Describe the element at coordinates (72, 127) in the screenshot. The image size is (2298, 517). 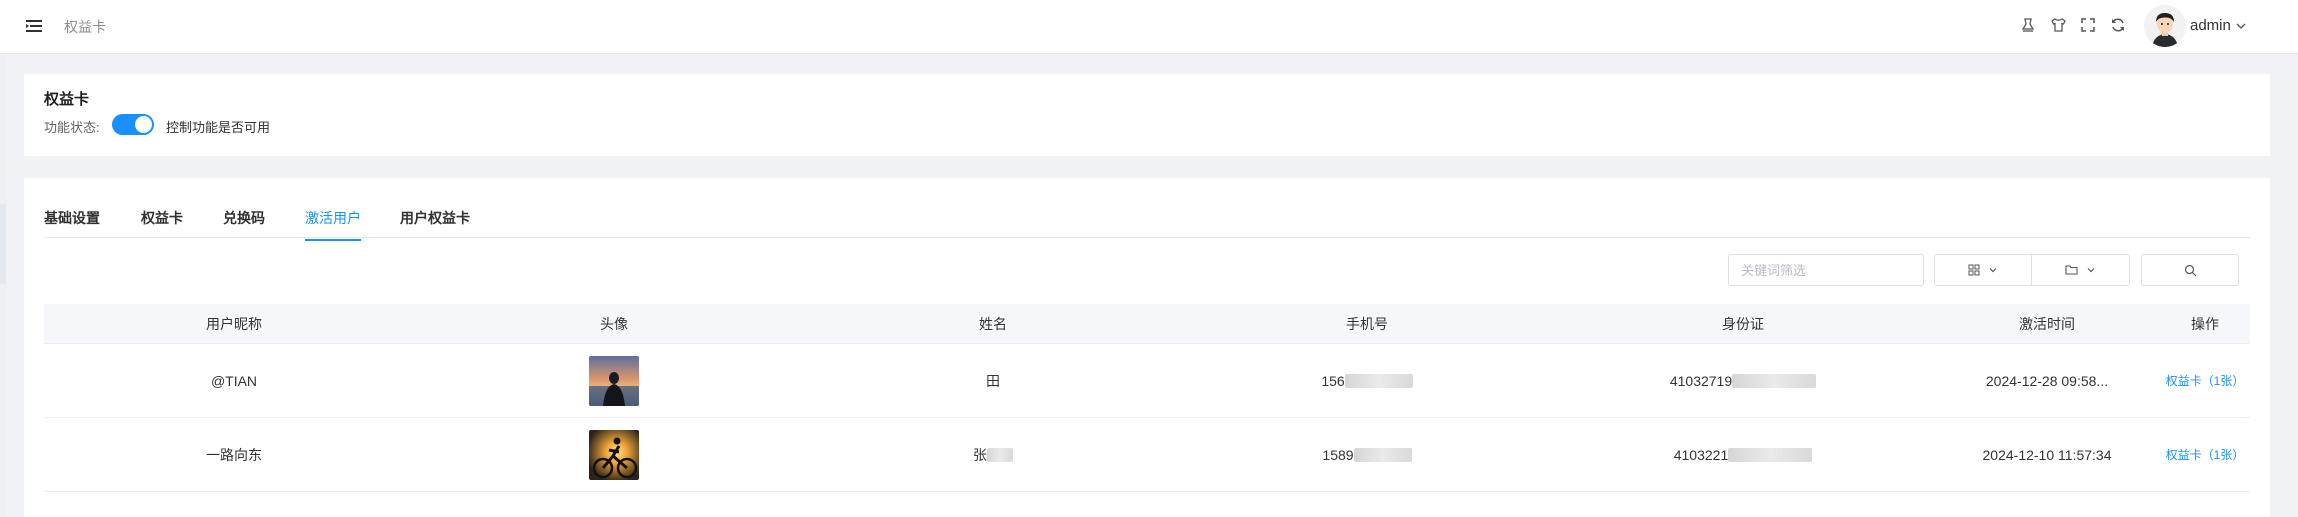
I see `status-label: 功能状态:` at that location.